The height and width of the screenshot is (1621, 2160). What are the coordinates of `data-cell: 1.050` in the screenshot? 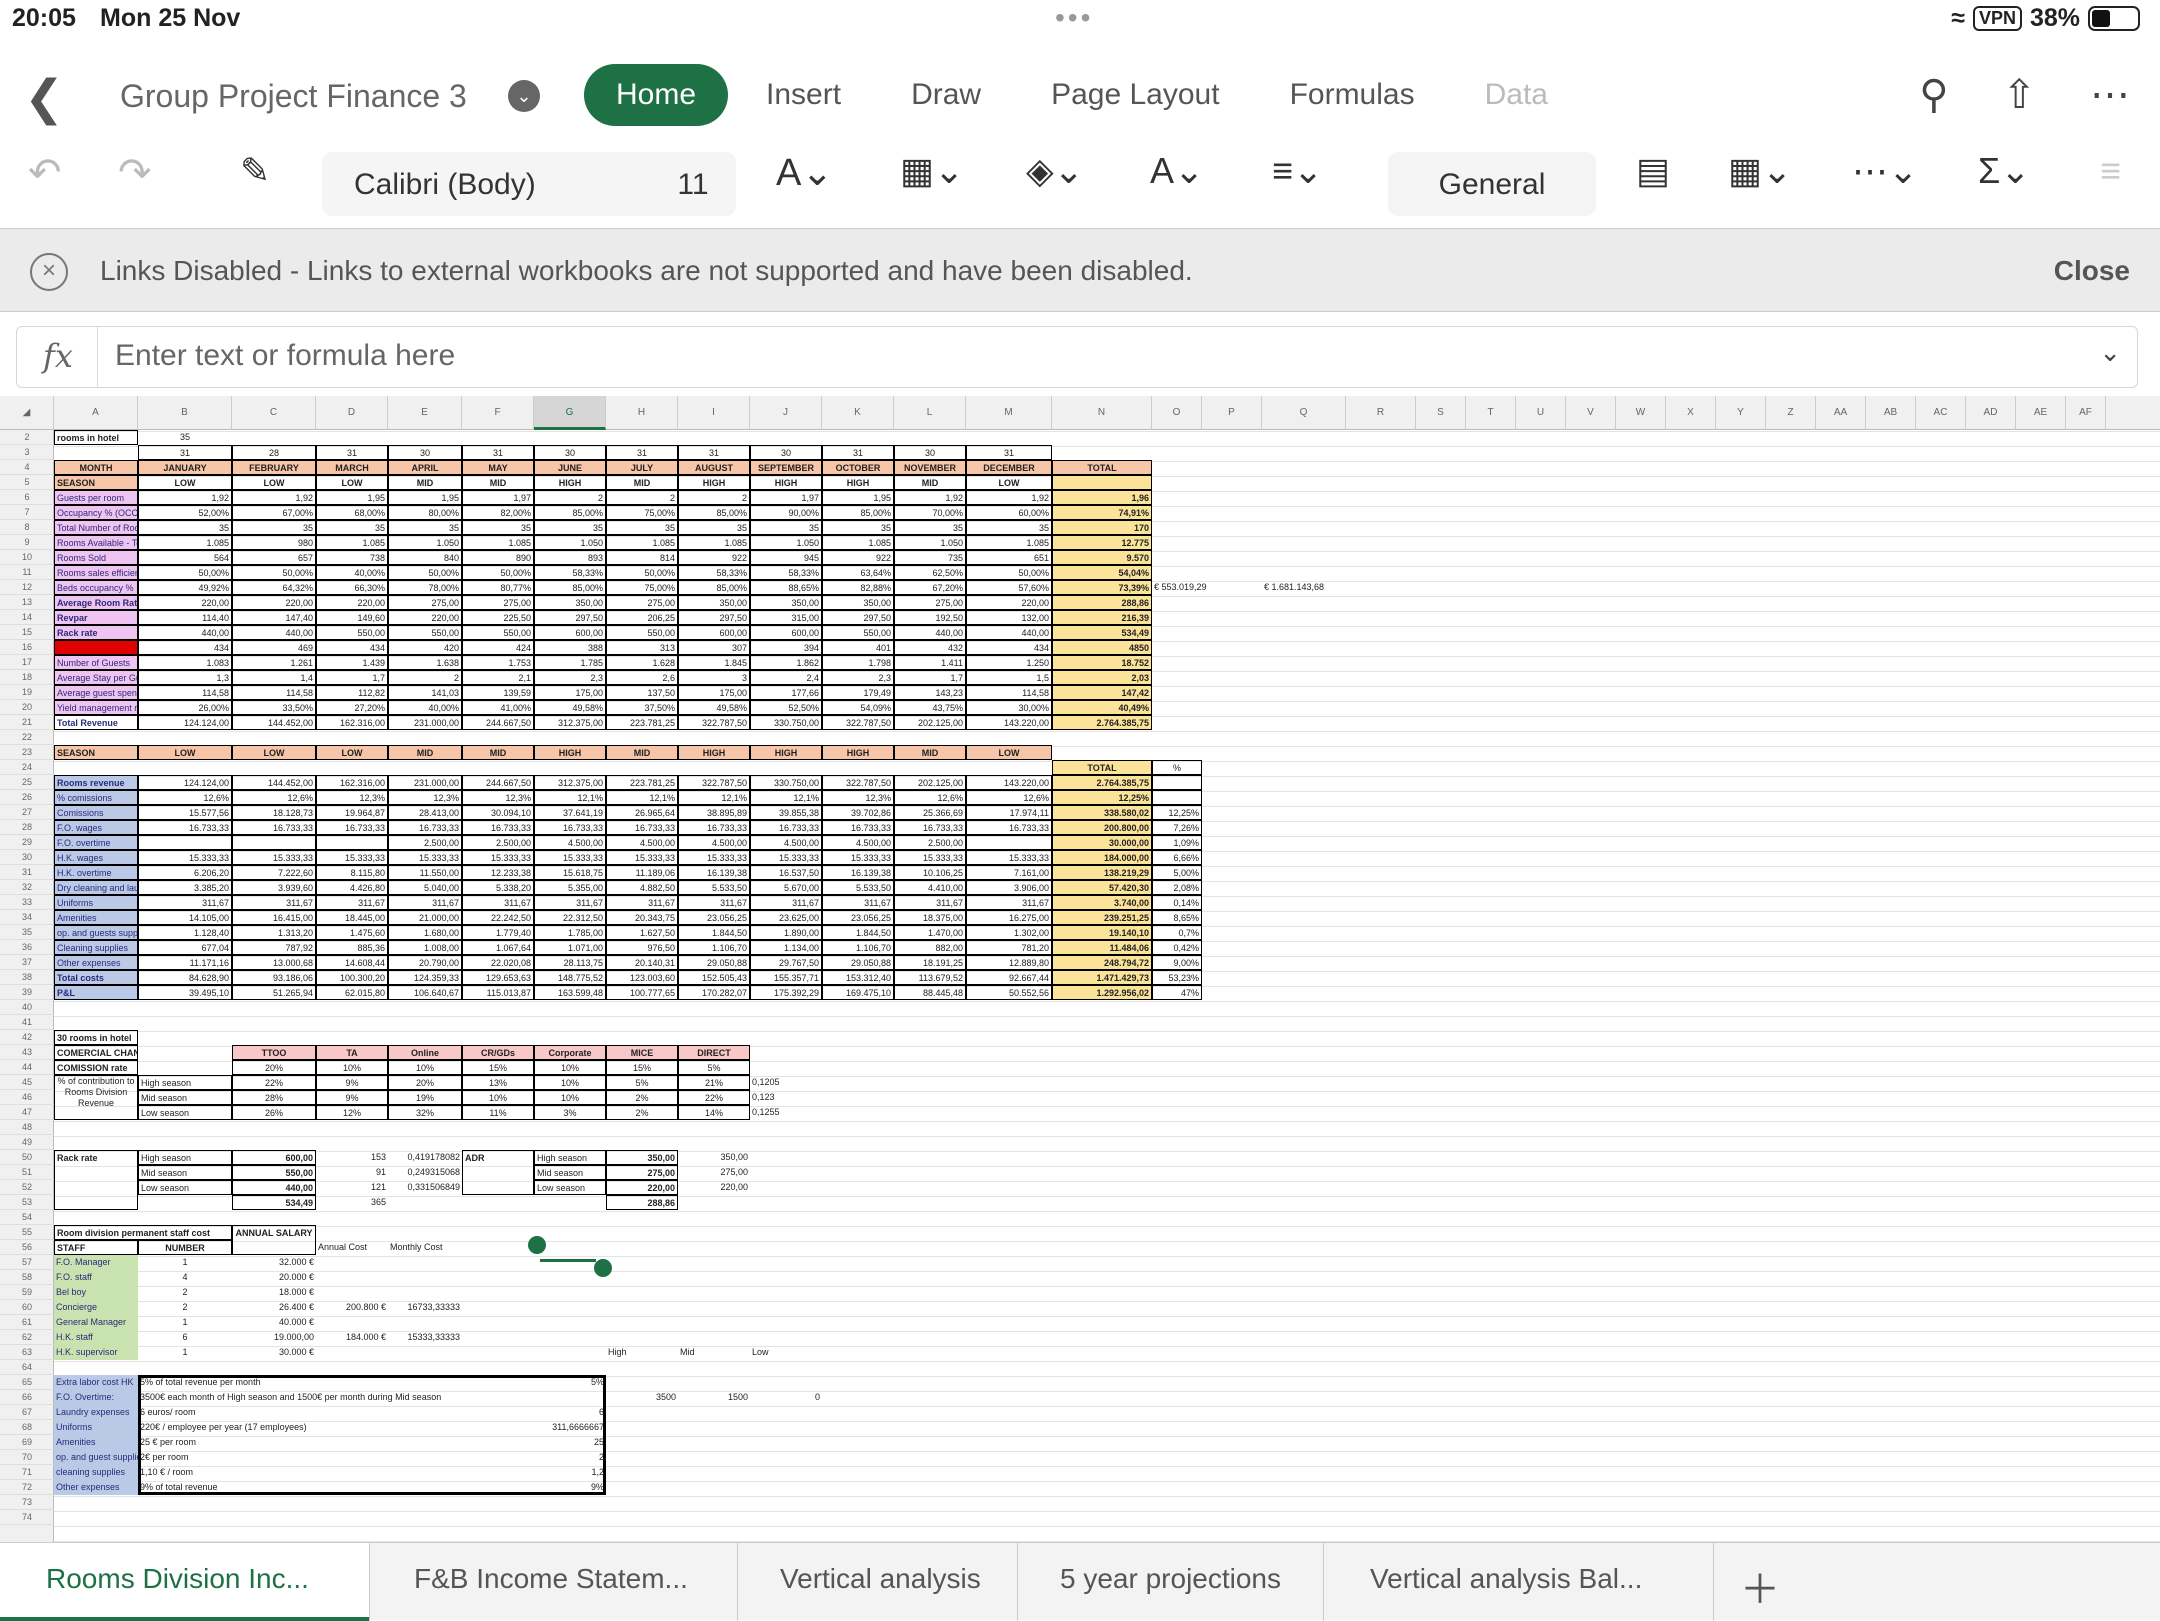 It's located at (930, 542).